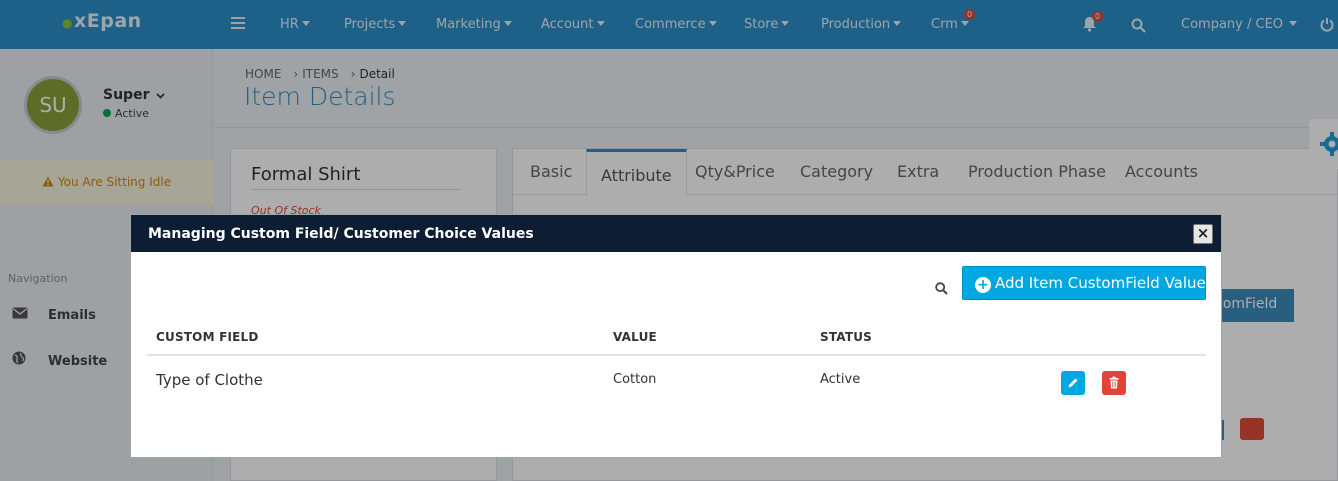  Describe the element at coordinates (941, 289) in the screenshot. I see `search-icon` at that location.